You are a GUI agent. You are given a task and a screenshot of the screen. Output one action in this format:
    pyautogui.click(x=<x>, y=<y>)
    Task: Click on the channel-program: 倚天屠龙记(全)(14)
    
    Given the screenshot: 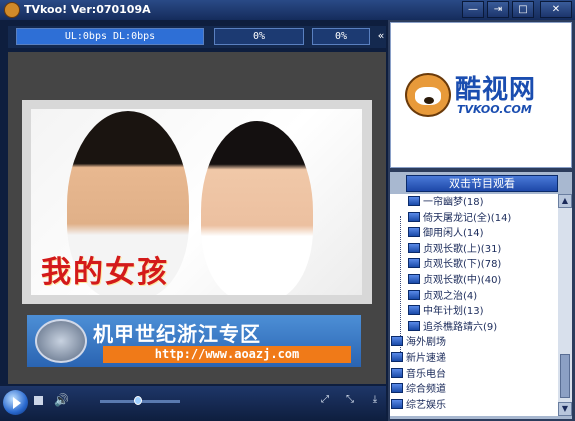 What is the action you would take?
    pyautogui.click(x=459, y=218)
    